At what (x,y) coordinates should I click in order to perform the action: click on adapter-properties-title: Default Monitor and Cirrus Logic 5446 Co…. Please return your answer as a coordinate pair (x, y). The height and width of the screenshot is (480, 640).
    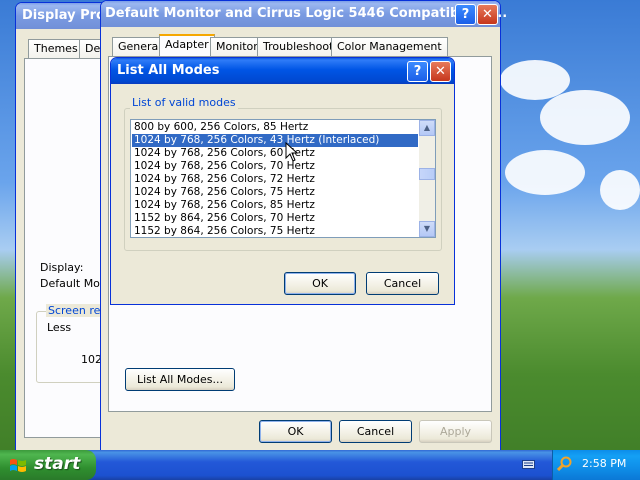
    Looking at the image, I should click on (306, 13).